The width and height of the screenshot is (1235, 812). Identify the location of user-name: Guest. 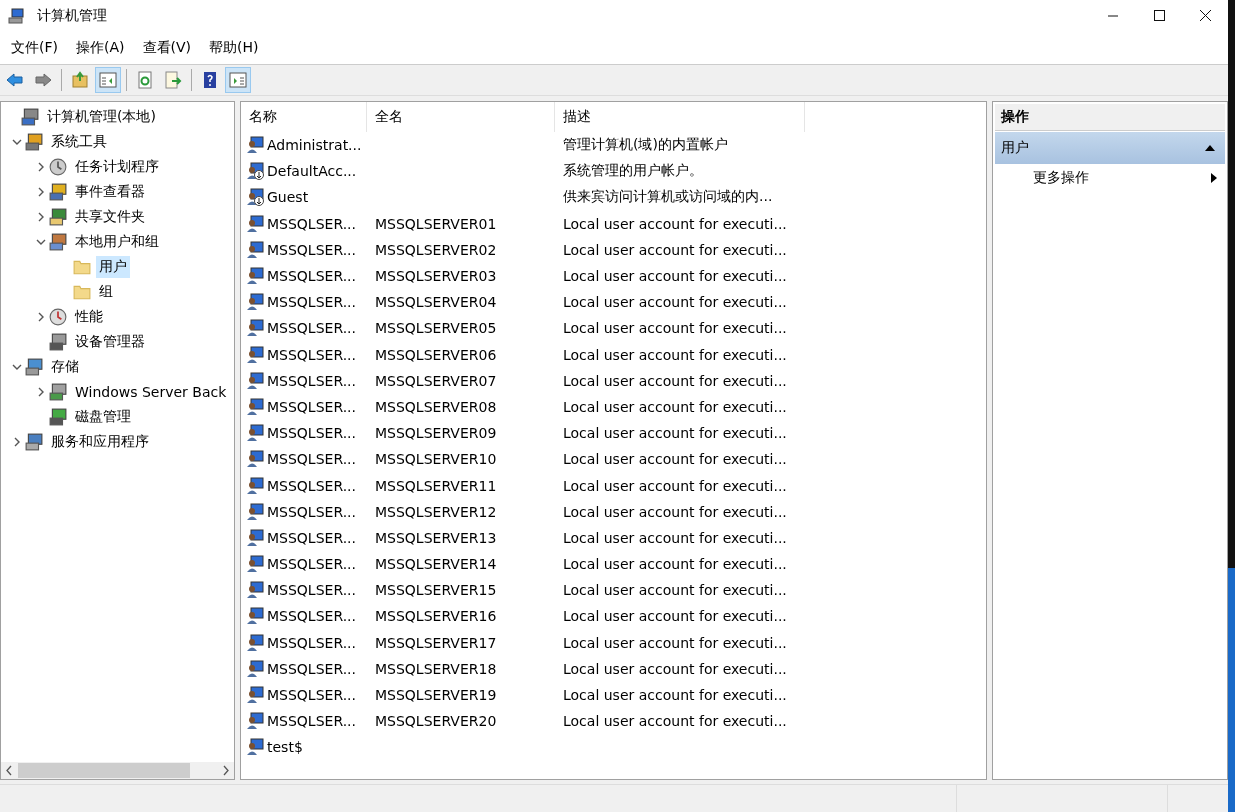
(288, 197).